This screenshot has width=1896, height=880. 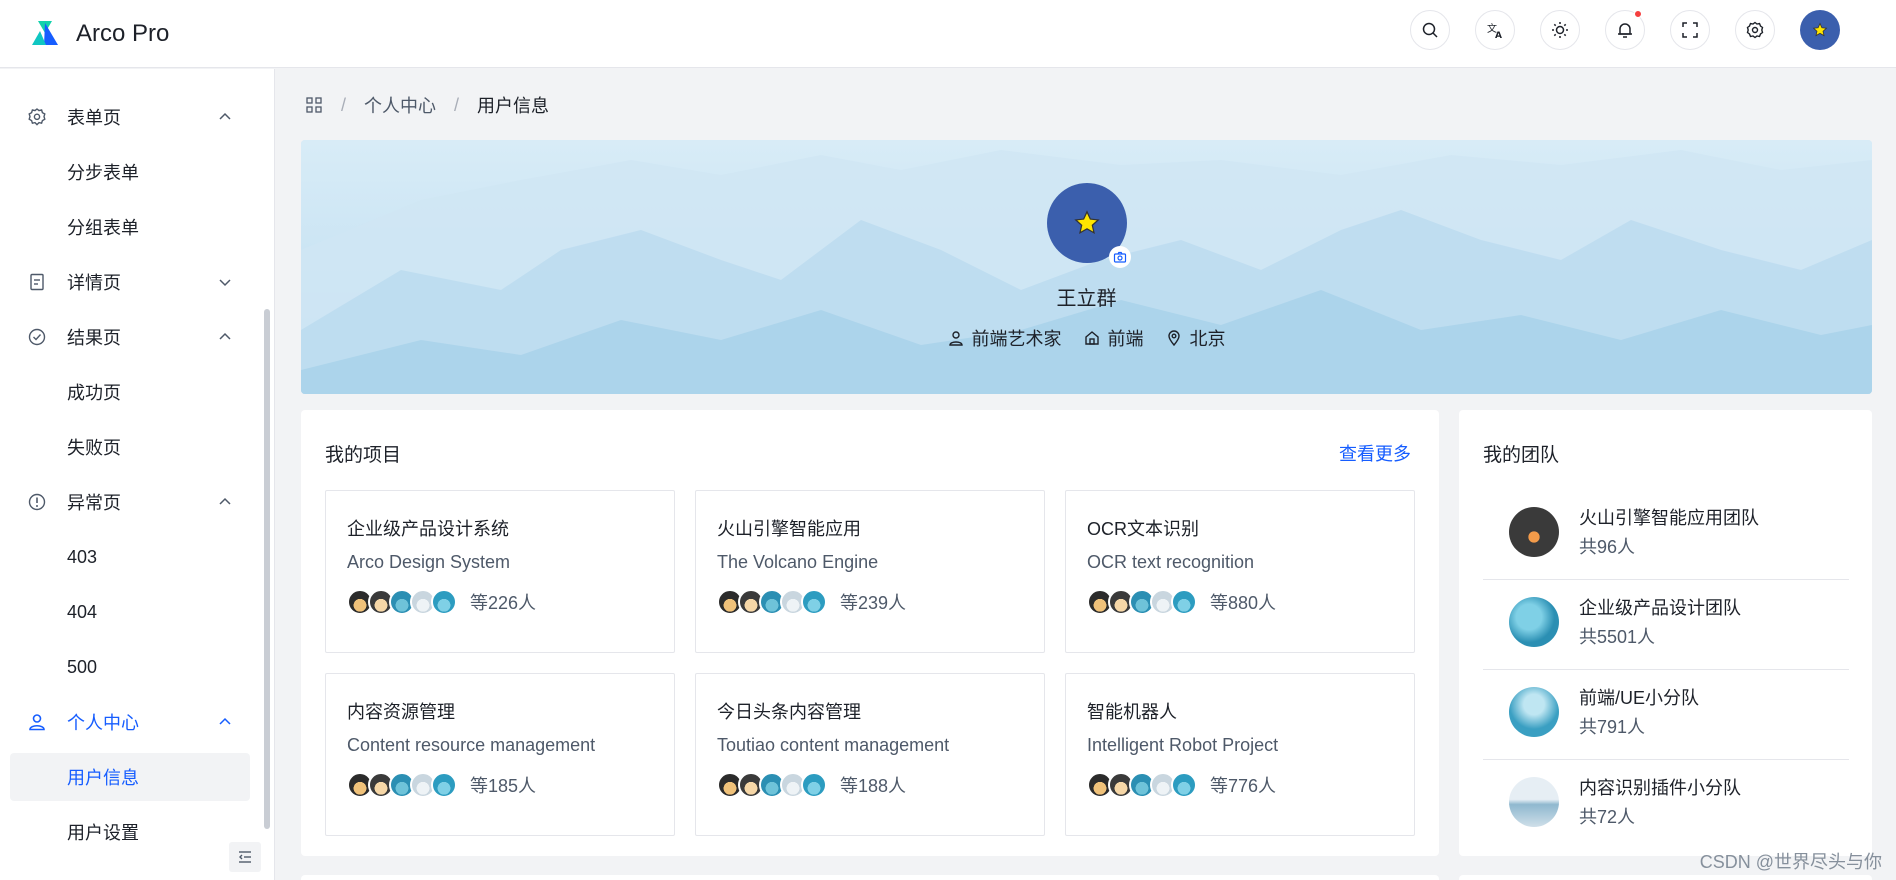 I want to click on sidebar-group-0: 表单页, so click(x=130, y=117).